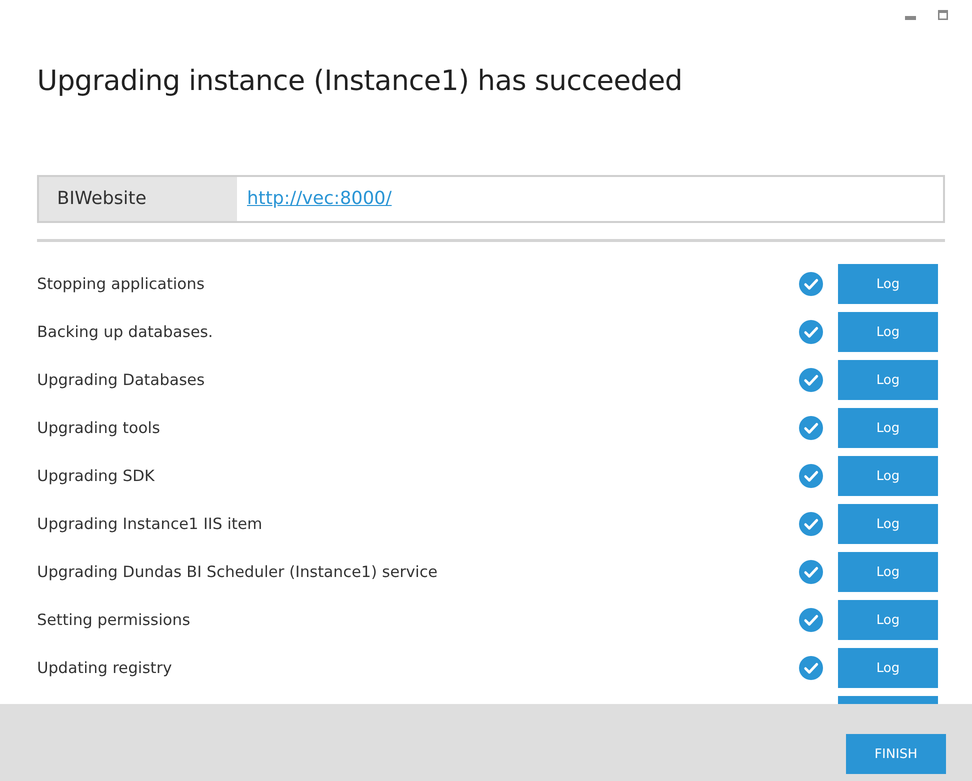  I want to click on step-label: Upgrading Databases, so click(121, 380).